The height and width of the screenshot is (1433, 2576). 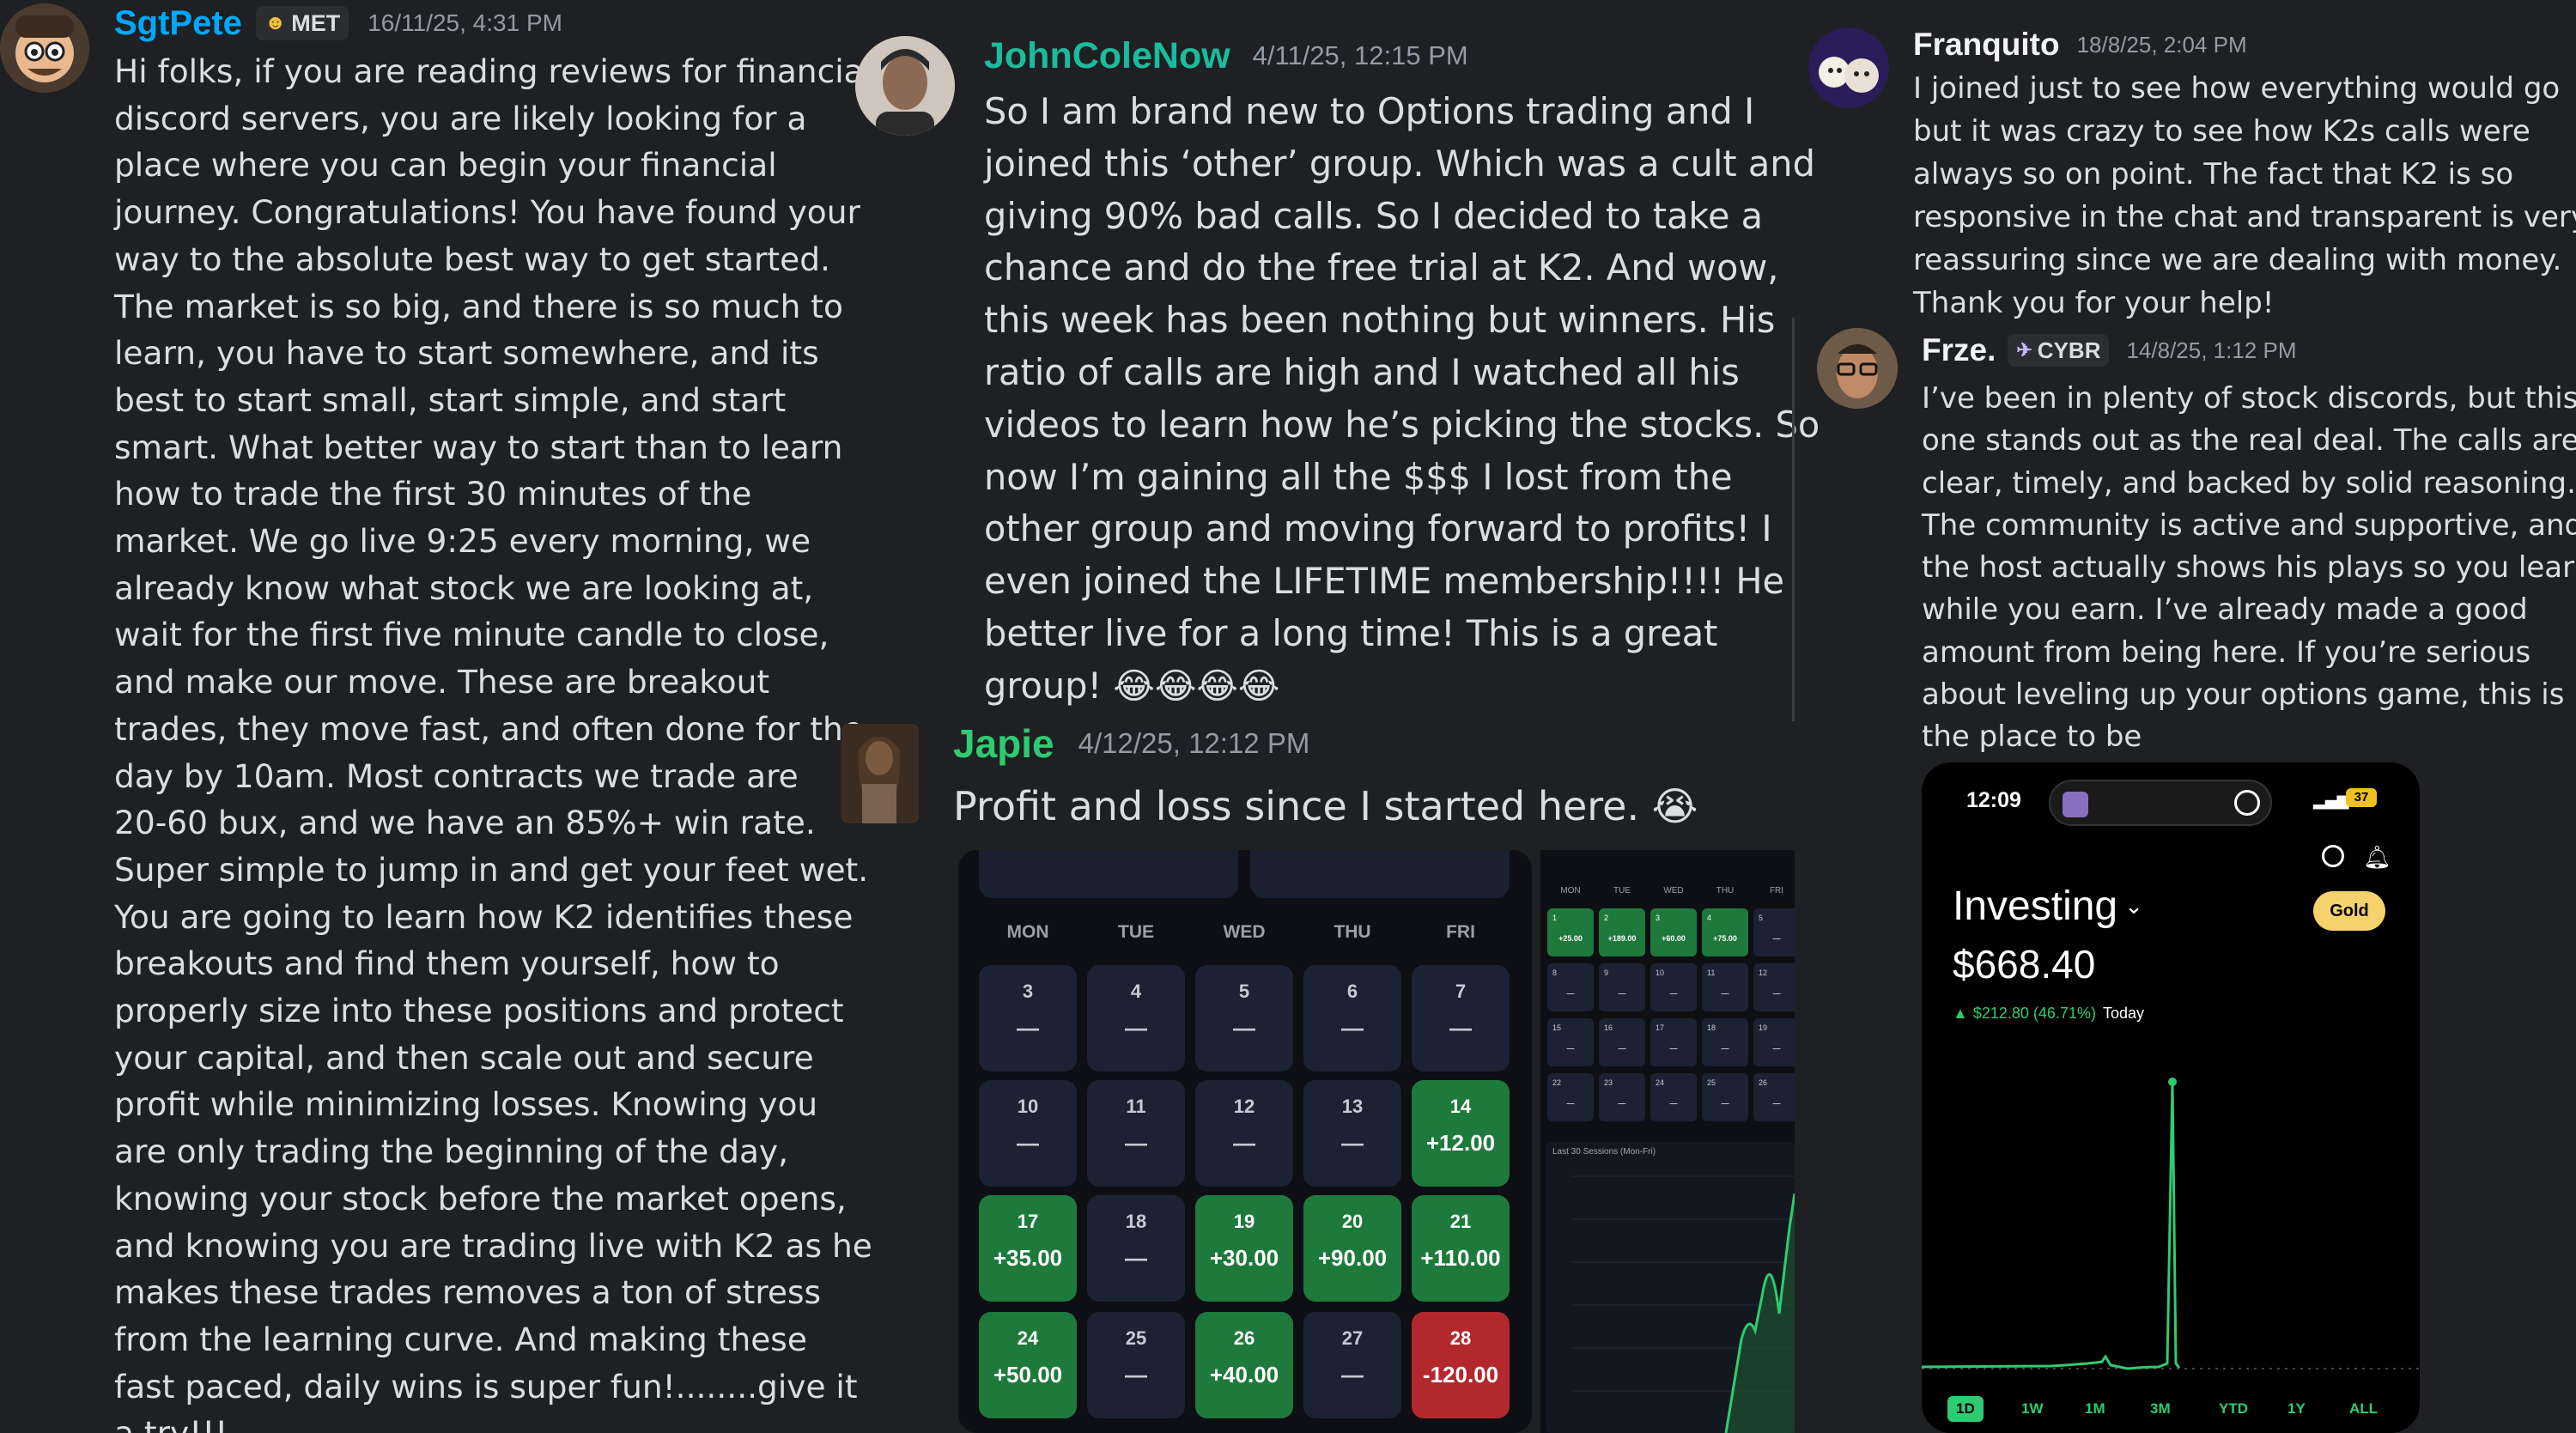 What do you see at coordinates (1460, 1374) in the screenshot?
I see `day-pnl: -120.00` at bounding box center [1460, 1374].